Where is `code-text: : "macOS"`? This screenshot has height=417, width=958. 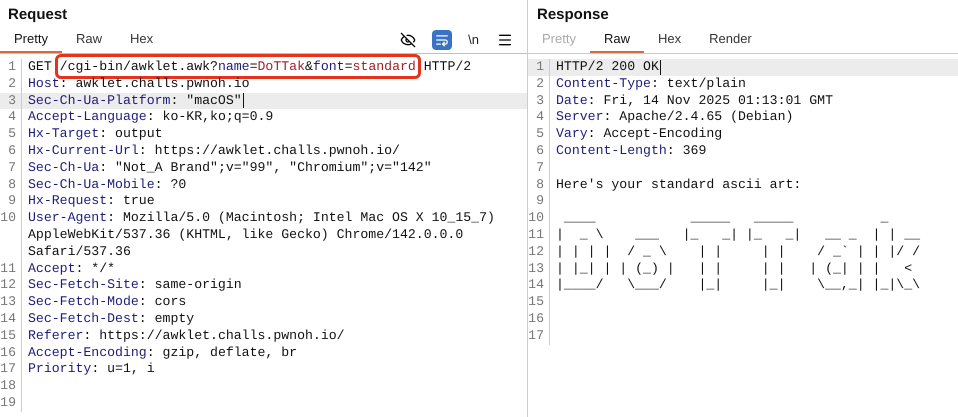 code-text: : "macOS" is located at coordinates (206, 100).